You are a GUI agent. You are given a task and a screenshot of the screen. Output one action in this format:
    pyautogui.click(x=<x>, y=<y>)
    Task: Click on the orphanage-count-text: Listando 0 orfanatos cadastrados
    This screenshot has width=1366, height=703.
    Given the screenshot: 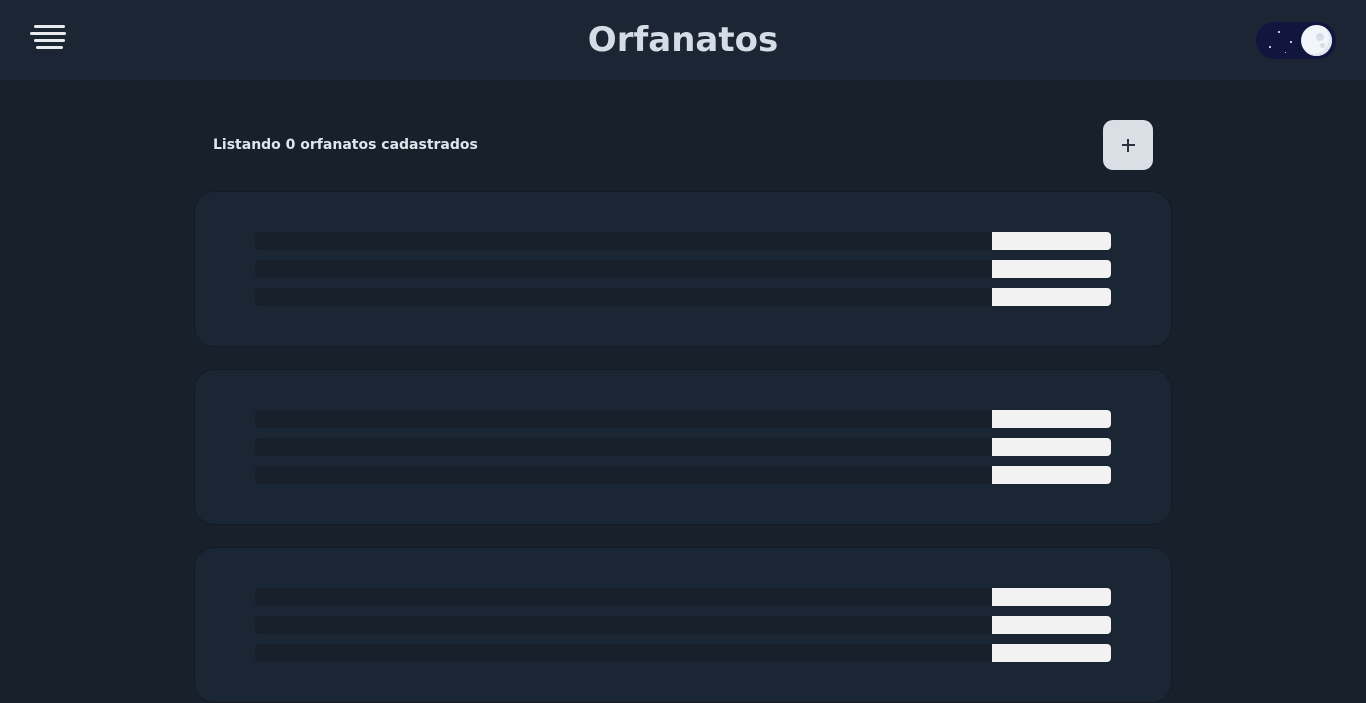 What is the action you would take?
    pyautogui.click(x=345, y=145)
    